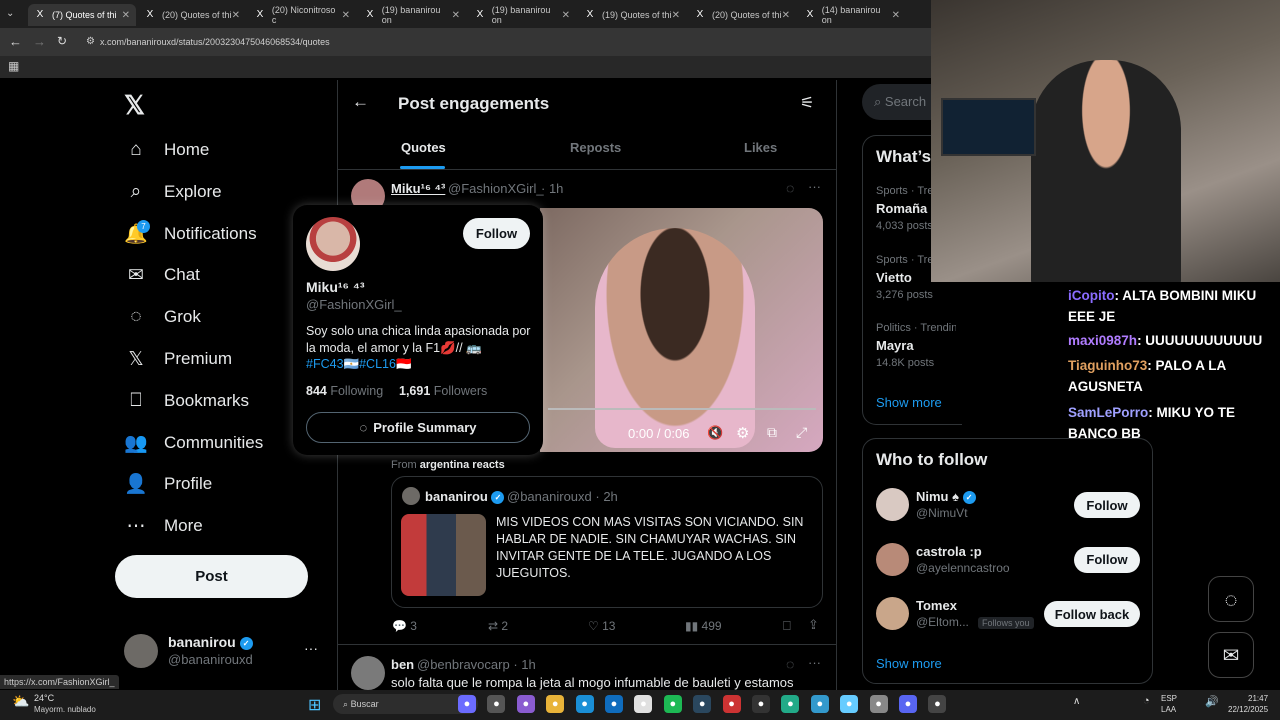 The width and height of the screenshot is (1280, 720). I want to click on browser-tab: X (14) bananirou on ✕, so click(852, 15).